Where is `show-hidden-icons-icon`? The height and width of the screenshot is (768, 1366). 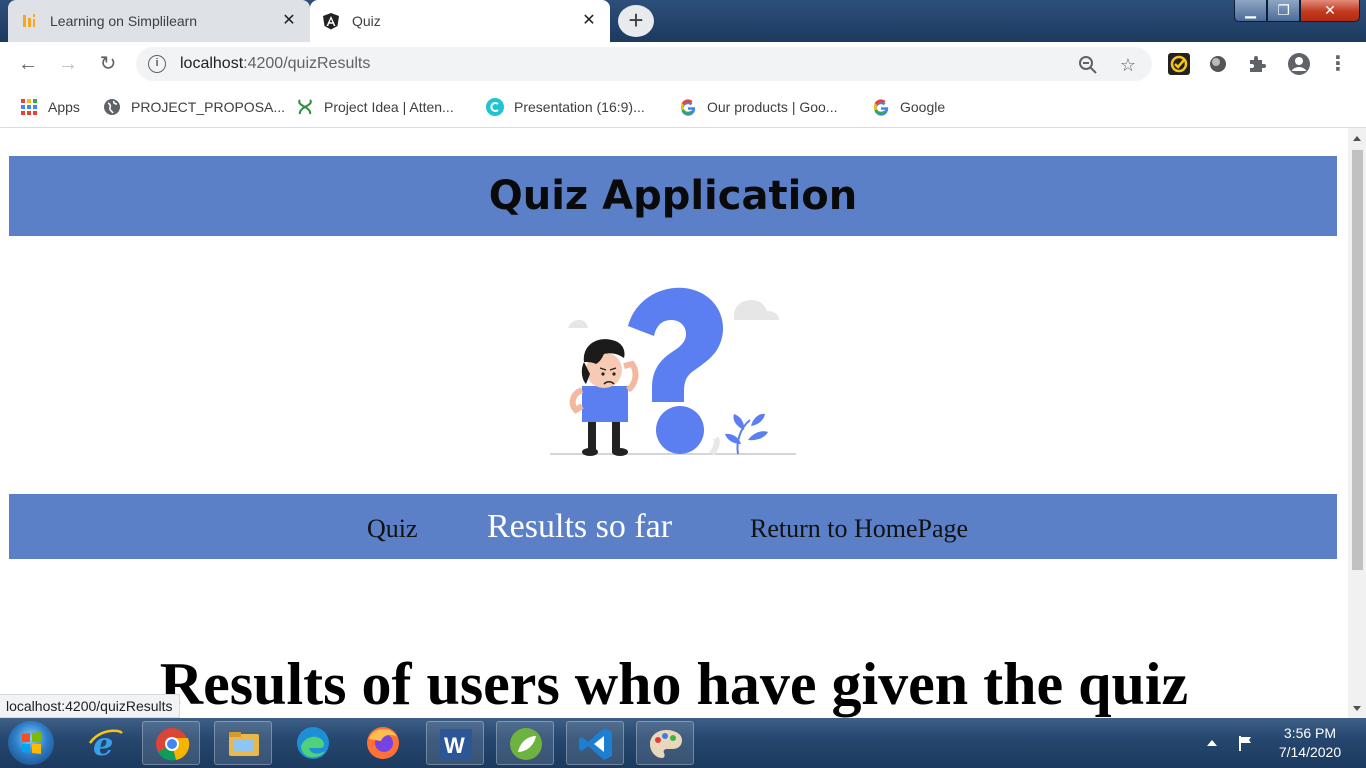 show-hidden-icons-icon is located at coordinates (1212, 743).